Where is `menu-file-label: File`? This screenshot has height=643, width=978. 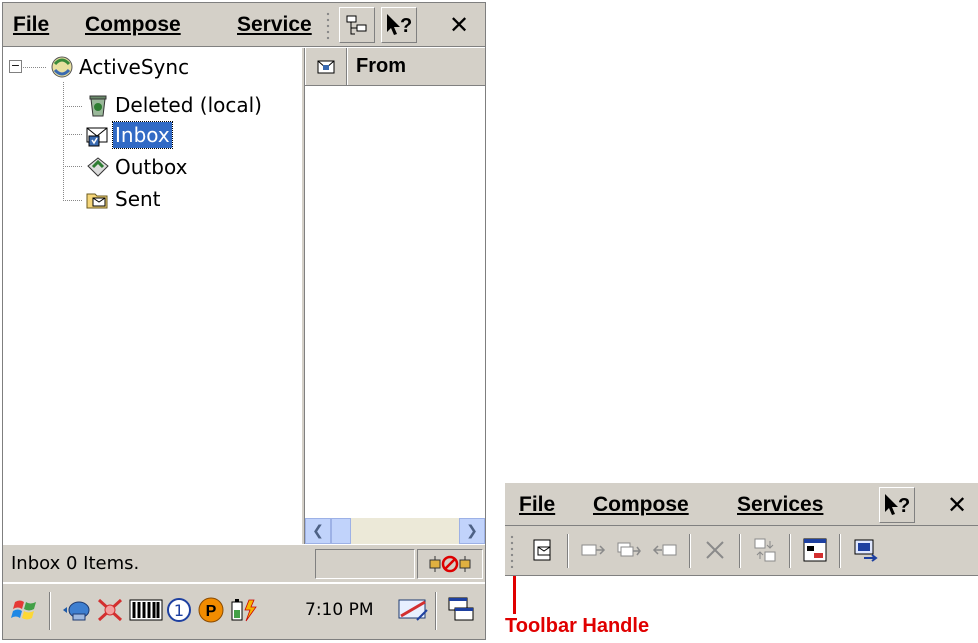
menu-file-label: File is located at coordinates (31, 24).